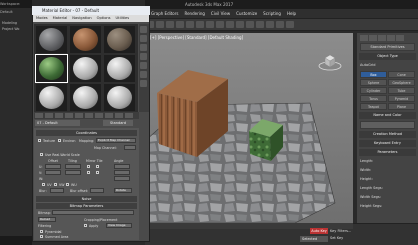 Image resolution: width=418 pixels, height=245 pixels. Describe the element at coordinates (67, 184) in the screenshot. I see `wu-radio` at that location.